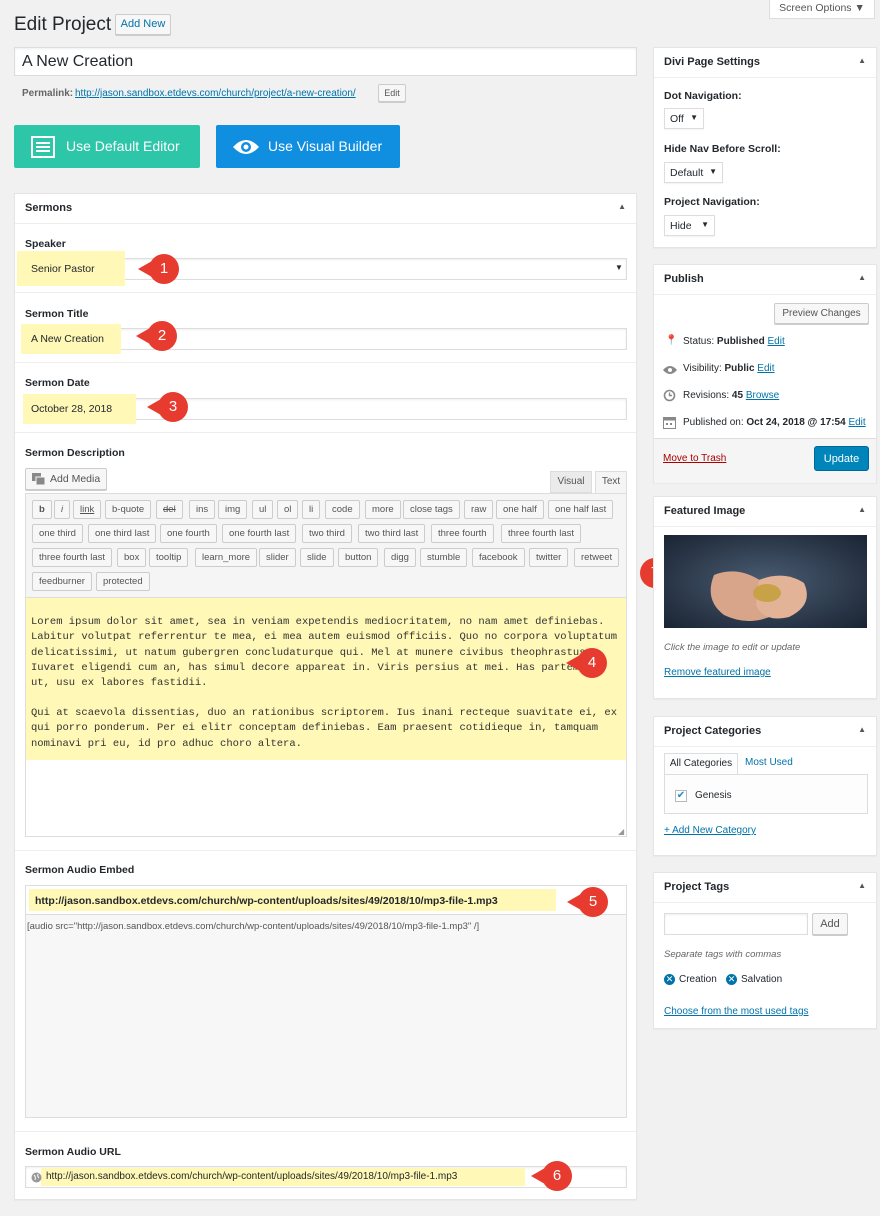 The width and height of the screenshot is (880, 1216). I want to click on hide-nav-label: Hide Nav Before Scroll:, so click(722, 149).